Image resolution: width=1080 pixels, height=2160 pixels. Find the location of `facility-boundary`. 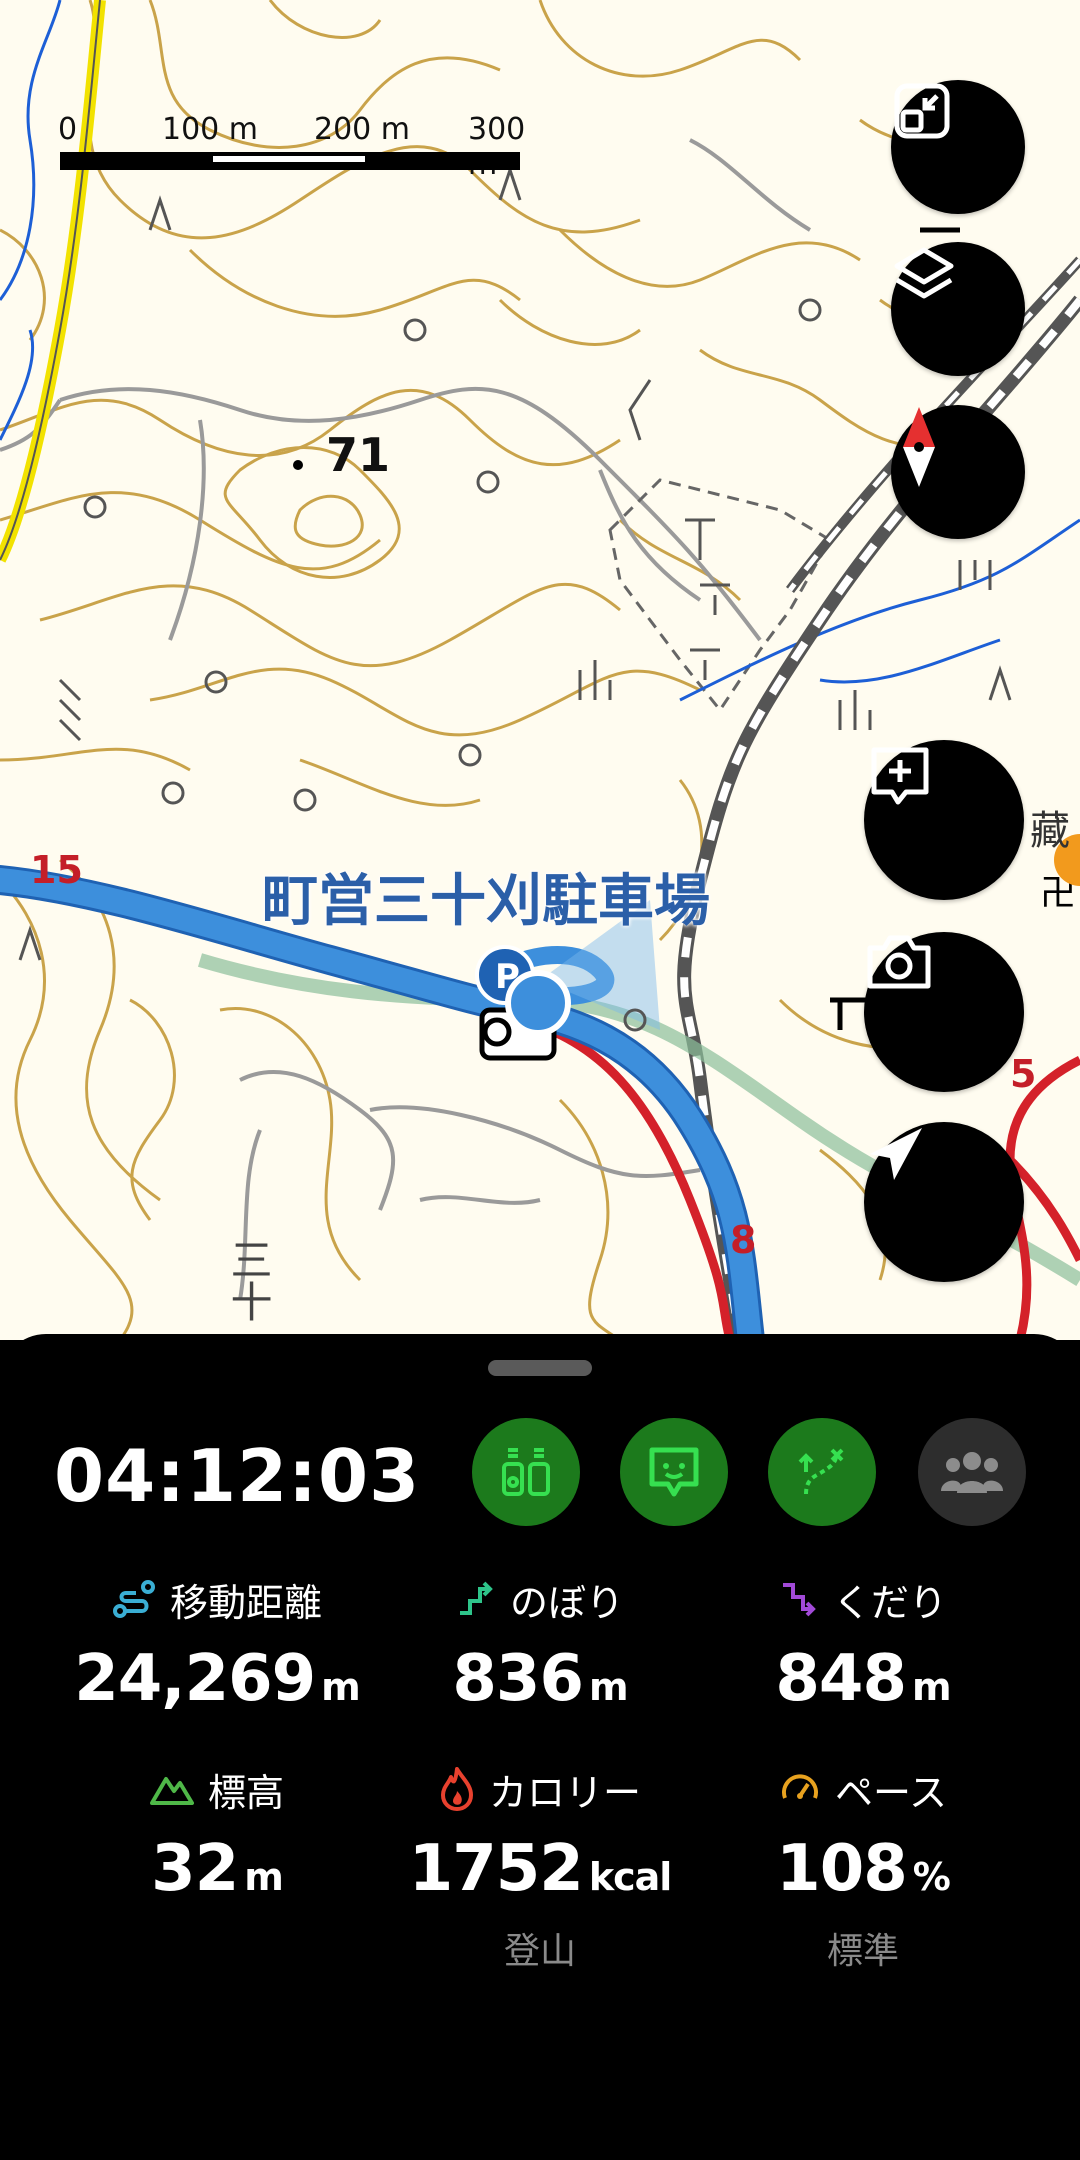

facility-boundary is located at coordinates (720, 595).